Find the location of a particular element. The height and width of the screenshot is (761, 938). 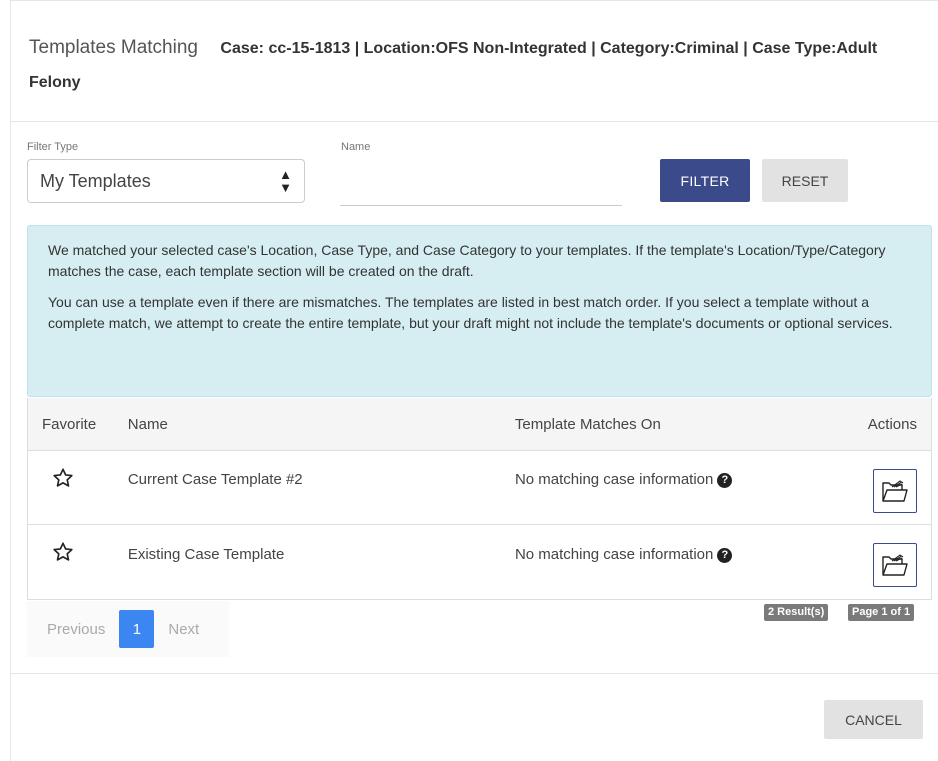

col-name: Name is located at coordinates (147, 424).